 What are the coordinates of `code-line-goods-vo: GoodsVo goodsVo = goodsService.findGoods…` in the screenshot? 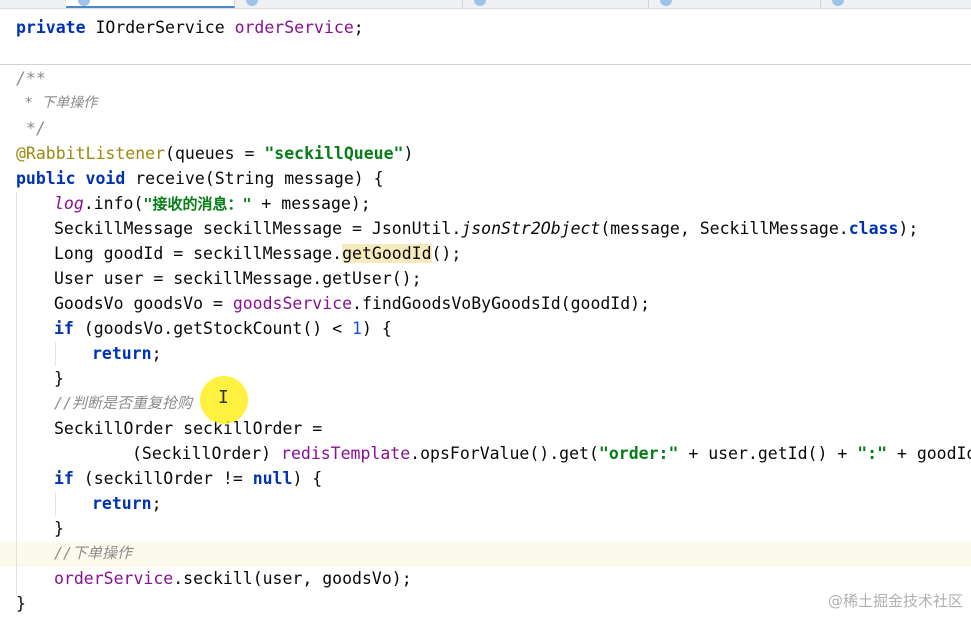 It's located at (352, 303).